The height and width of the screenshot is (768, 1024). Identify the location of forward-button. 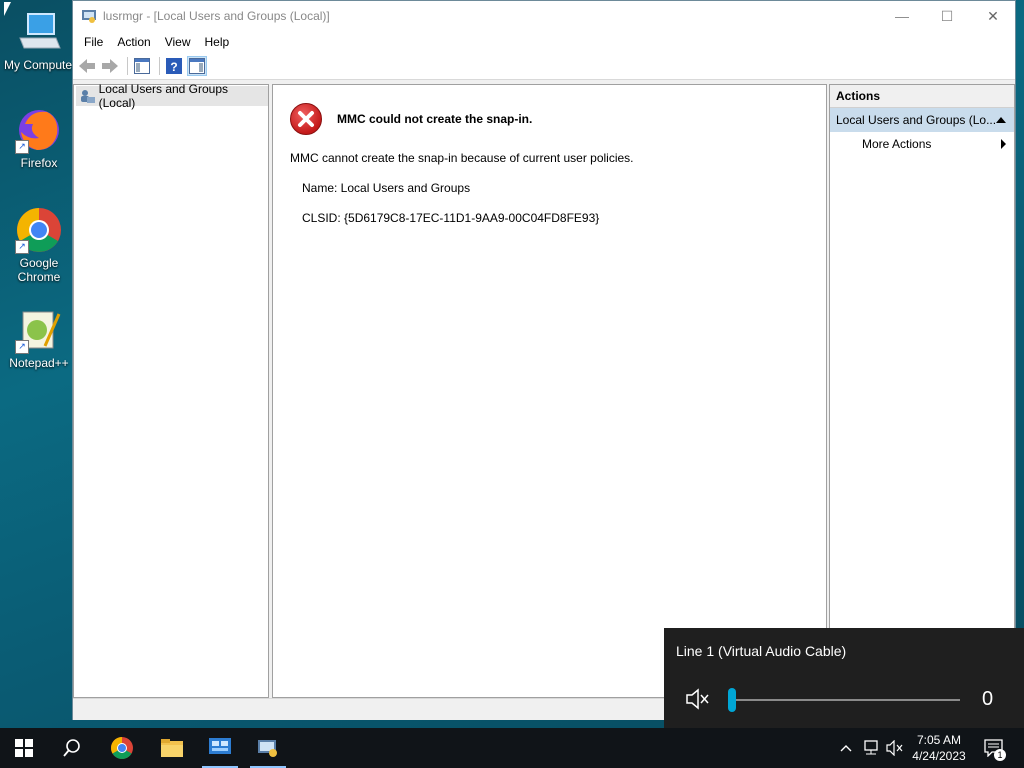
(110, 66).